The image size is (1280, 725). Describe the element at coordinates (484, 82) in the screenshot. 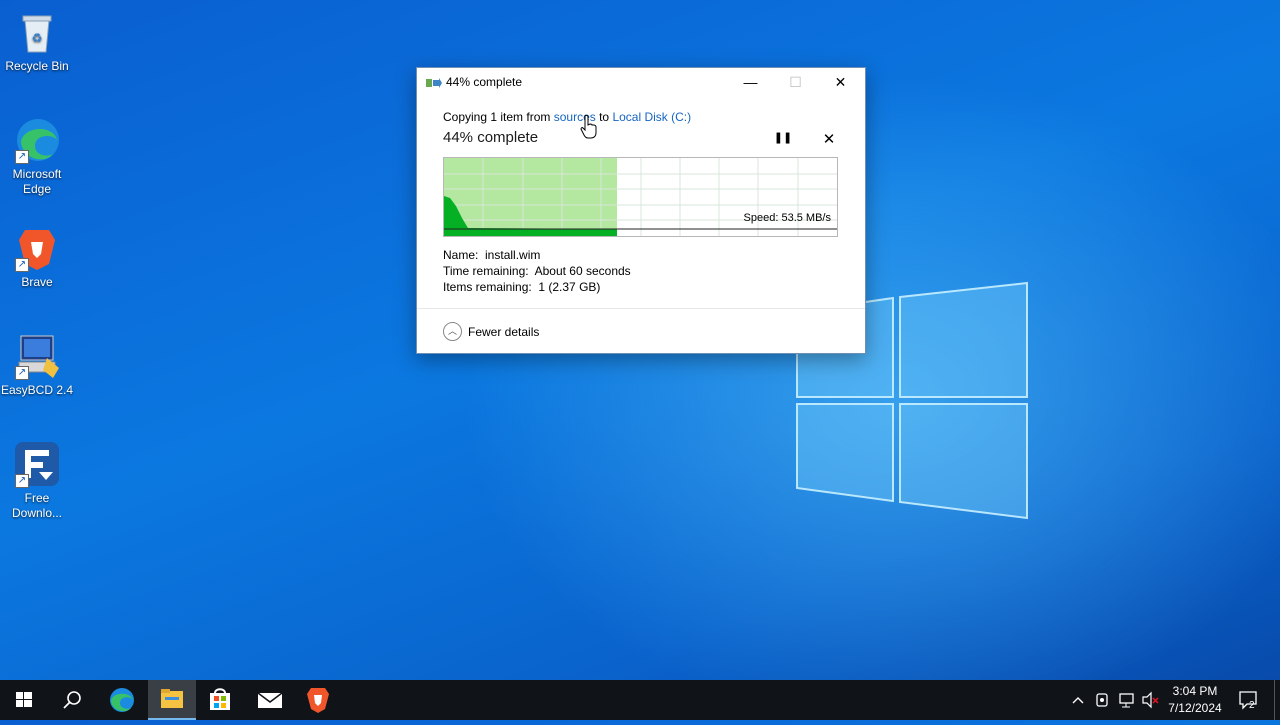

I see `dialog-title: 44% complete` at that location.